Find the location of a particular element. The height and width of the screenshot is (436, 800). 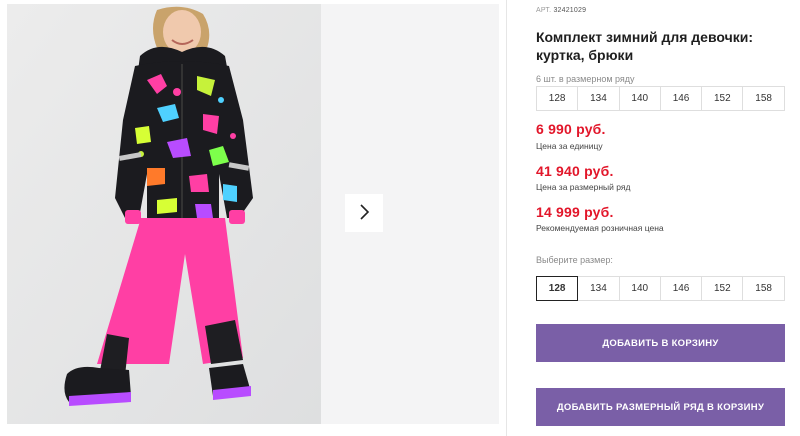

article-label: АРТ. is located at coordinates (544, 10).